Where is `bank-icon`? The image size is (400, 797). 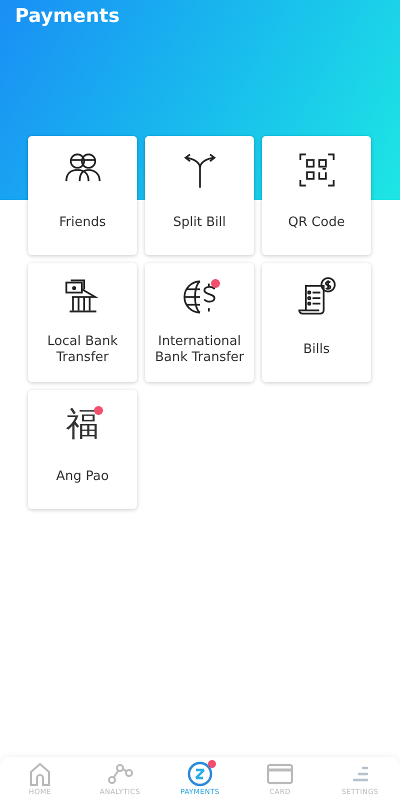
bank-icon is located at coordinates (81, 295).